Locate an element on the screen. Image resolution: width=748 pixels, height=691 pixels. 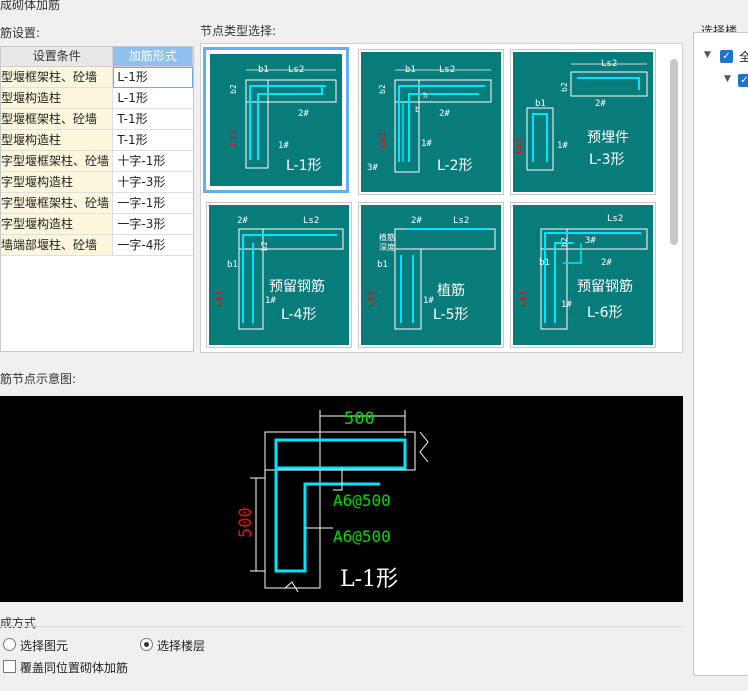
table-row: 字型堰构造柱 十字-3形 is located at coordinates (97, 182).